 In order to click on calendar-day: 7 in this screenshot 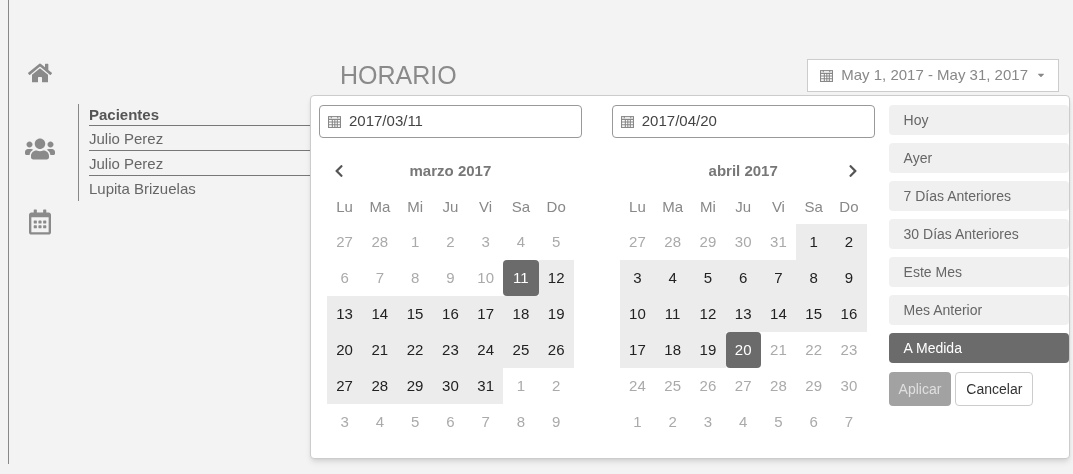, I will do `click(778, 278)`.